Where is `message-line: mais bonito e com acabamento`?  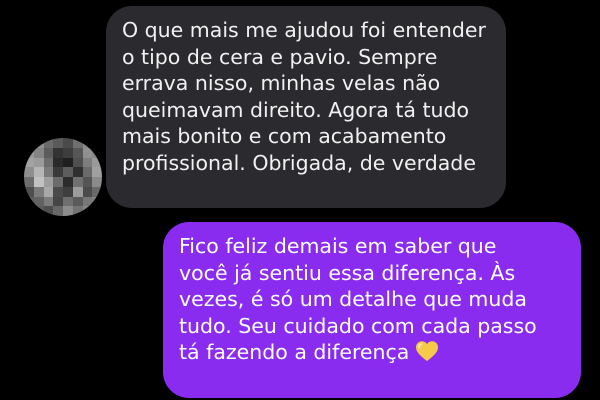
message-line: mais bonito e com acabamento is located at coordinates (284, 136).